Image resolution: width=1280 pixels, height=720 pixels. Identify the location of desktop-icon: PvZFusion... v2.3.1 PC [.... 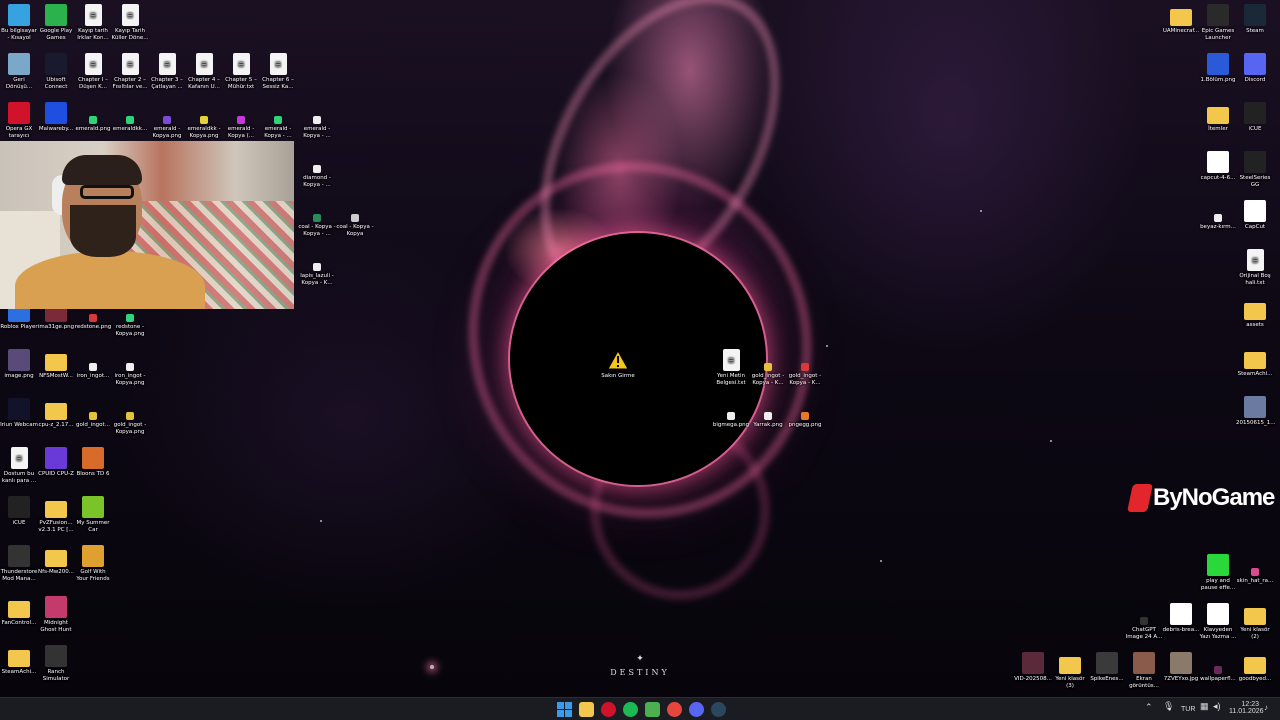
(56, 515).